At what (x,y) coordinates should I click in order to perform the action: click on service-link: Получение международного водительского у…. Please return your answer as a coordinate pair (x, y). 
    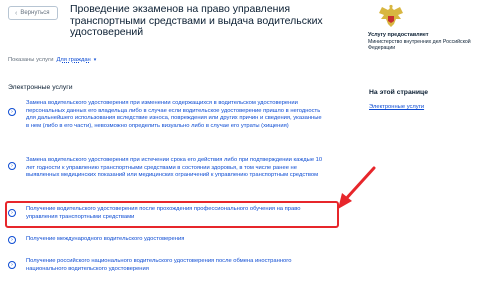
    Looking at the image, I should click on (176, 240).